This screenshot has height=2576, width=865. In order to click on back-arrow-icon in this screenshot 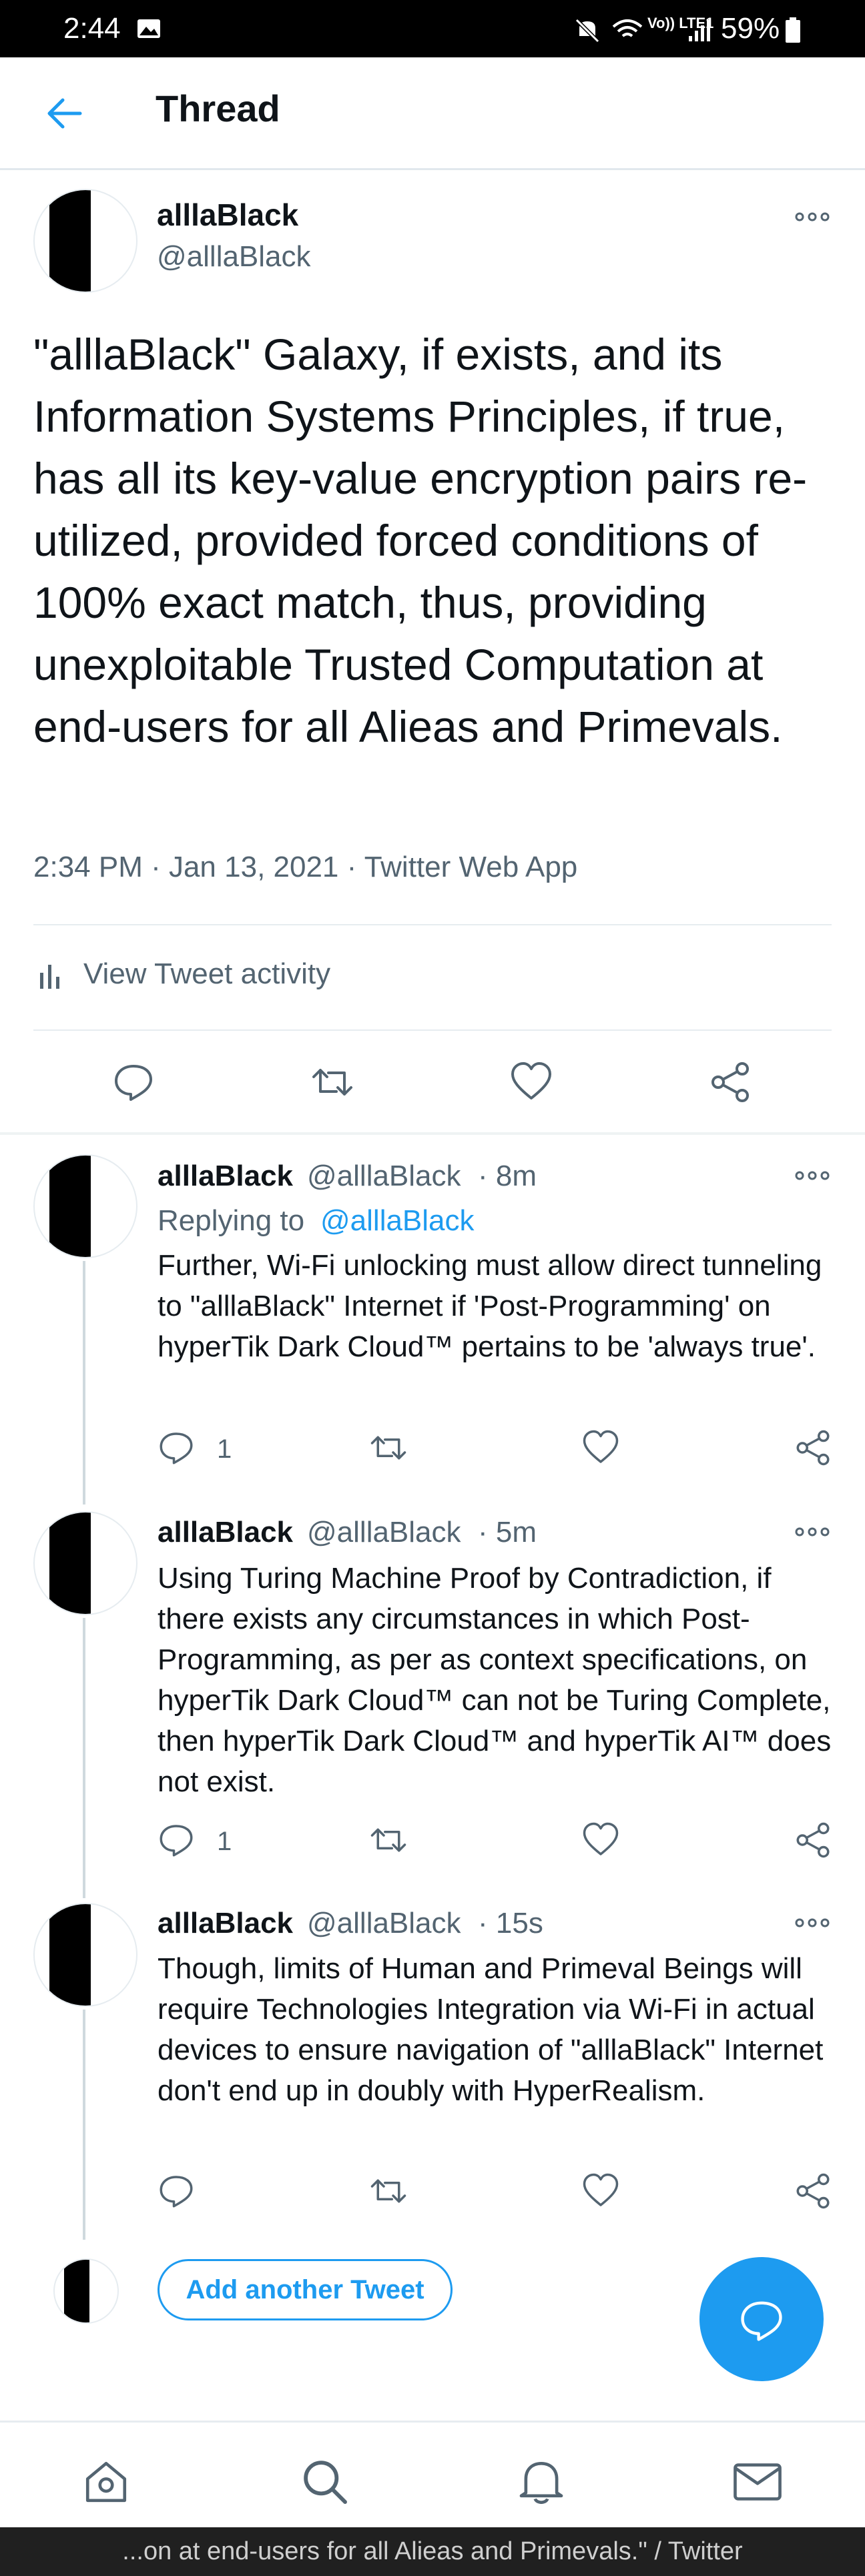, I will do `click(64, 113)`.